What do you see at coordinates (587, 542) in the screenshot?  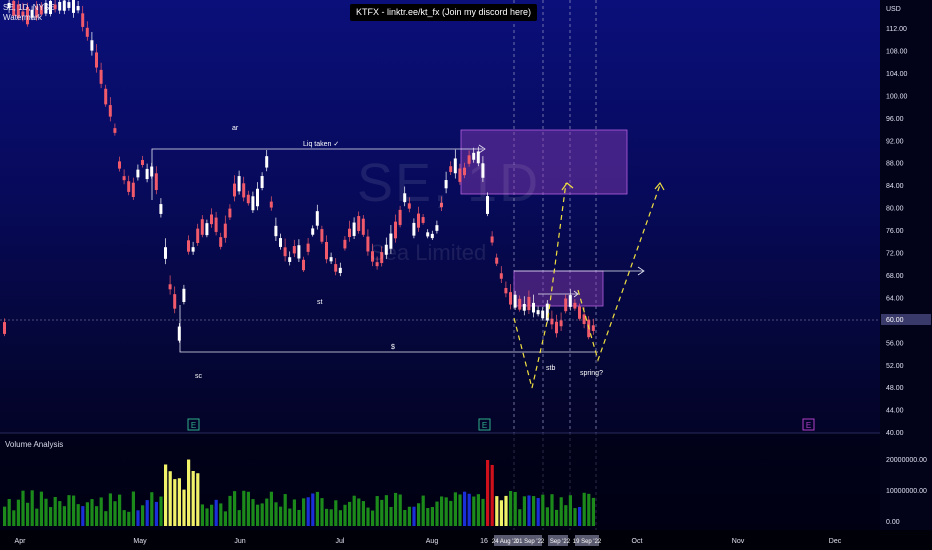 I see `time-highlight-label: 19 Sep '22` at bounding box center [587, 542].